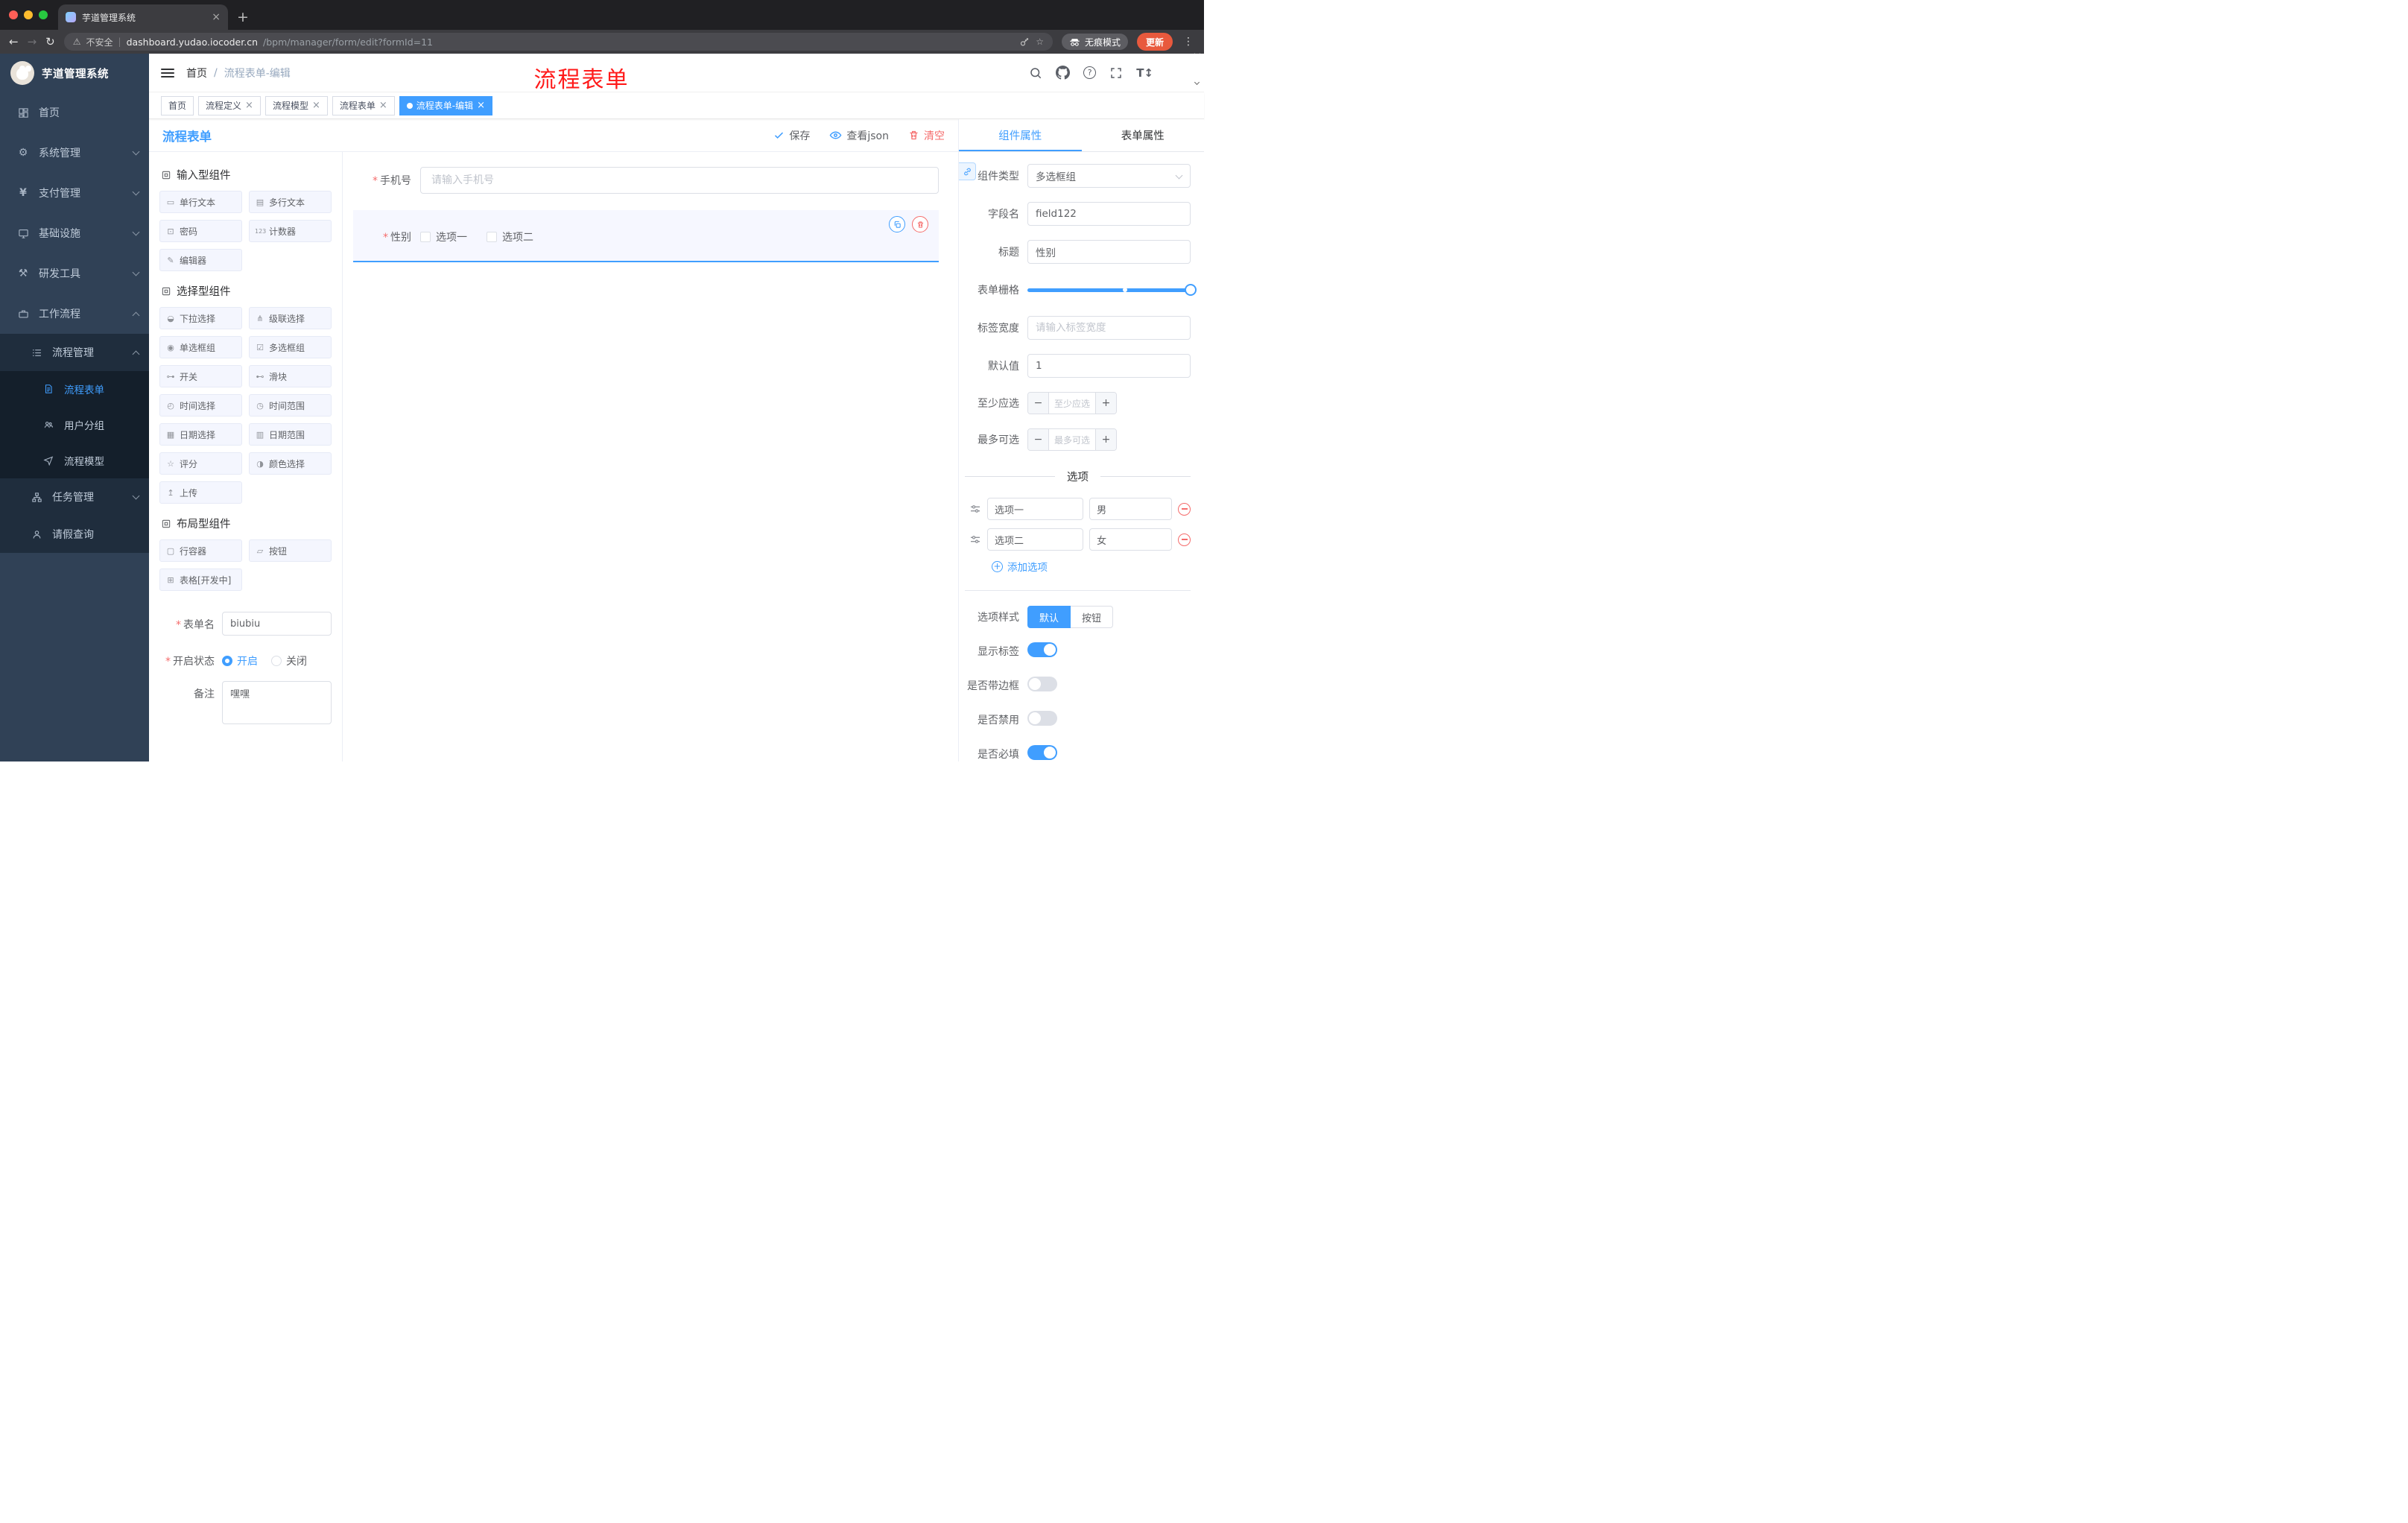  I want to click on palette-item-date-picker: ▦ 日期选择, so click(200, 434).